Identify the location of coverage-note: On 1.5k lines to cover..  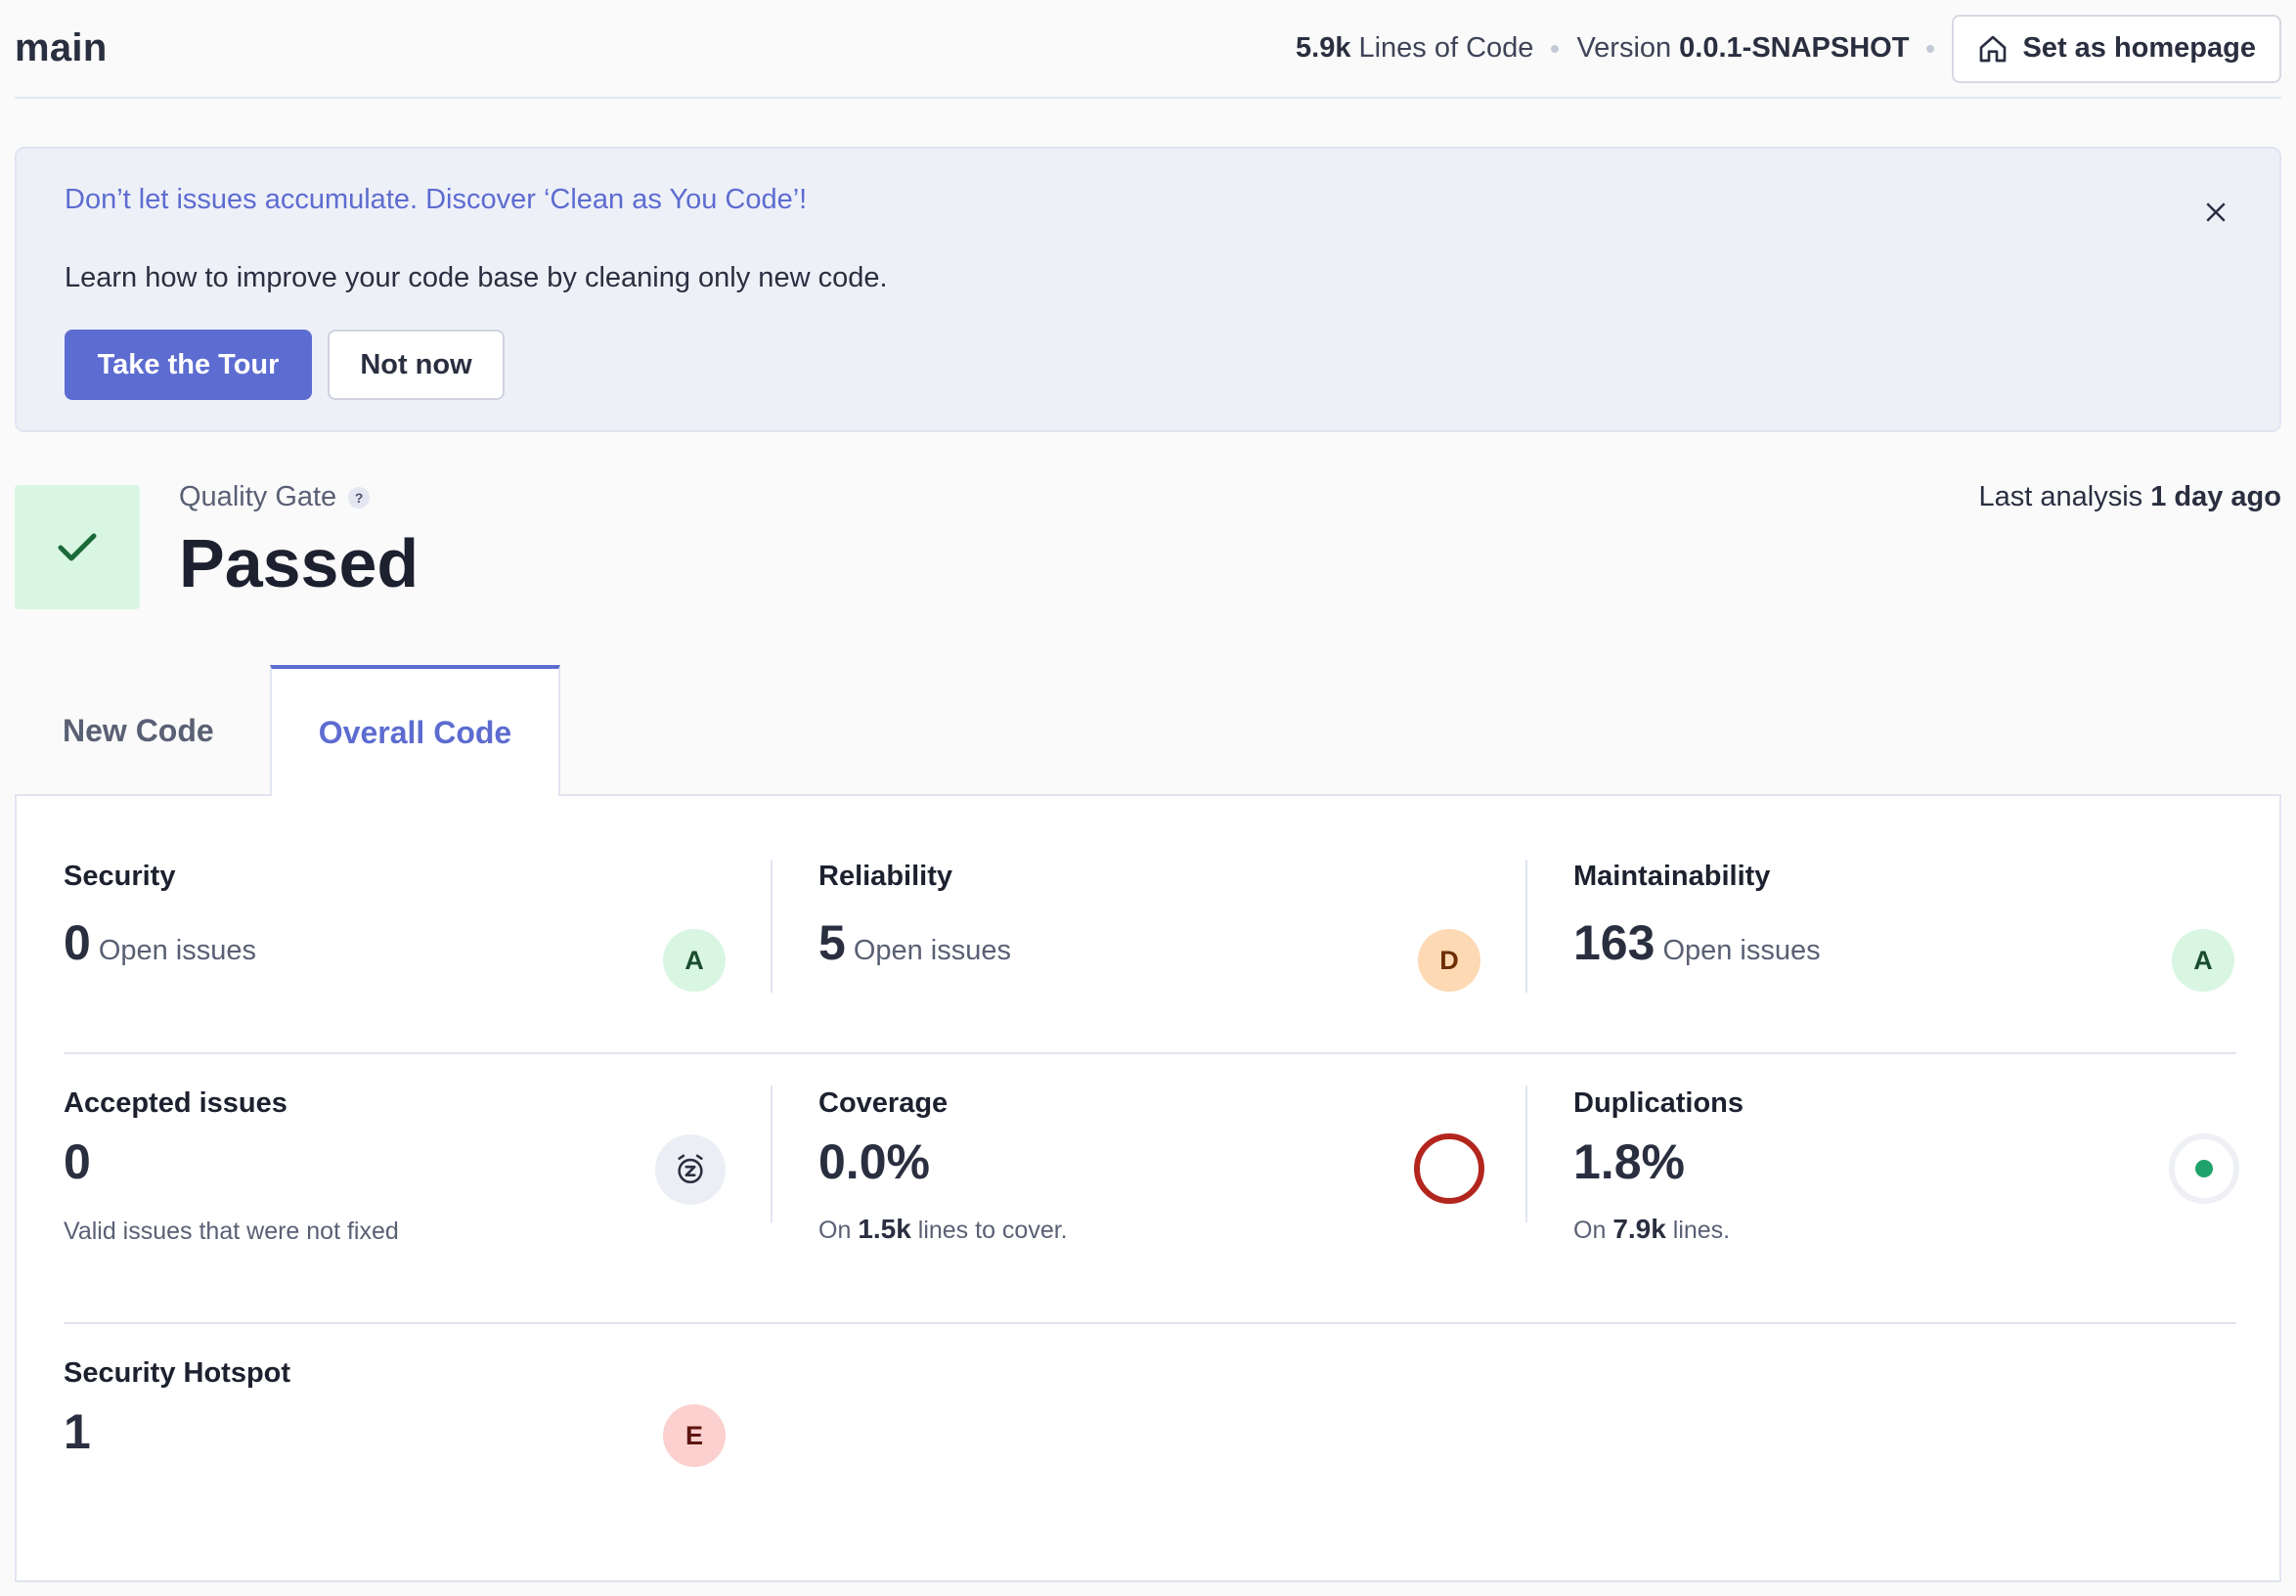
(943, 1229).